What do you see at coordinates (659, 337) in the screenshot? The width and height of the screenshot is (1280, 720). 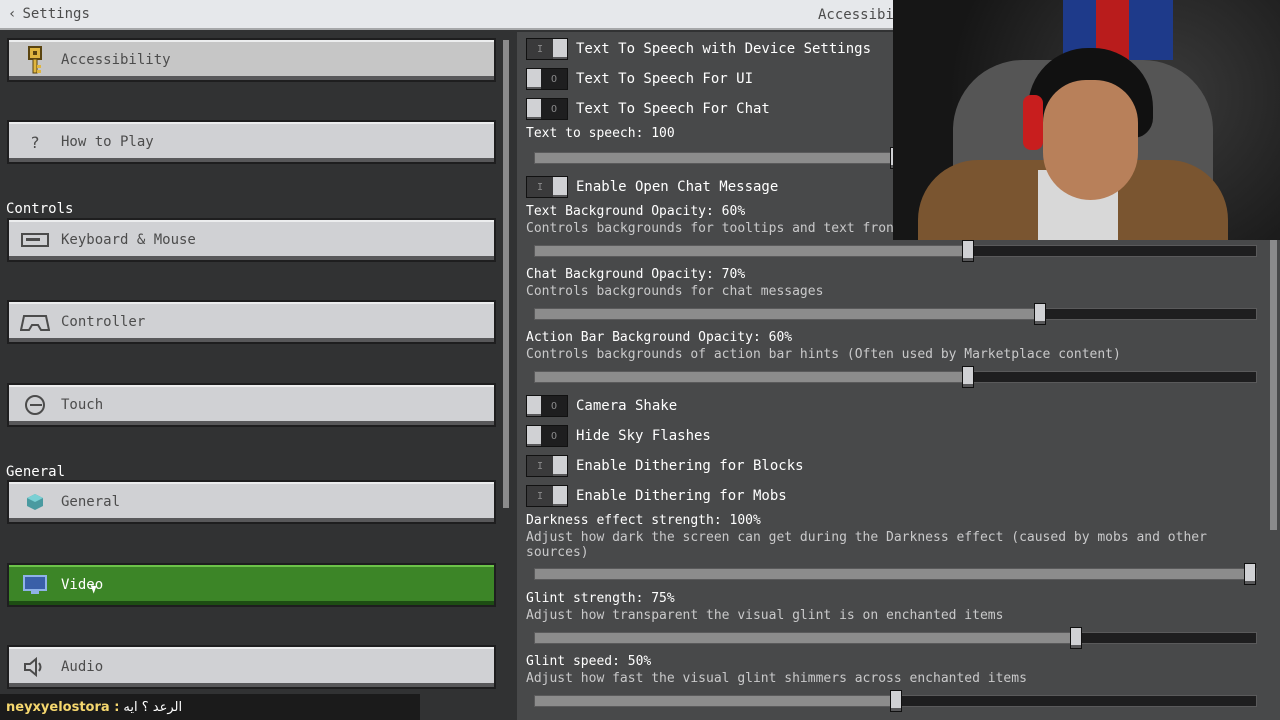 I see `slider-label: Action Bar Background Opacity: 60%` at bounding box center [659, 337].